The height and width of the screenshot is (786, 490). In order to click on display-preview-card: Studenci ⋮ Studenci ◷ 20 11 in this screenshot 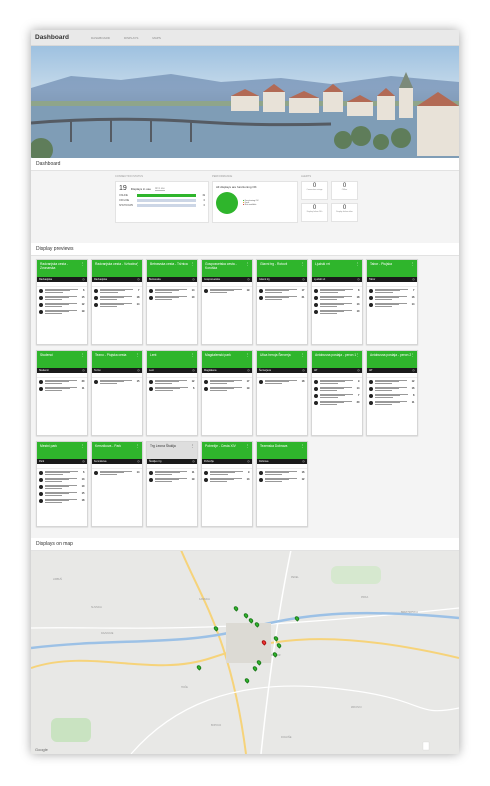, I will do `click(62, 393)`.